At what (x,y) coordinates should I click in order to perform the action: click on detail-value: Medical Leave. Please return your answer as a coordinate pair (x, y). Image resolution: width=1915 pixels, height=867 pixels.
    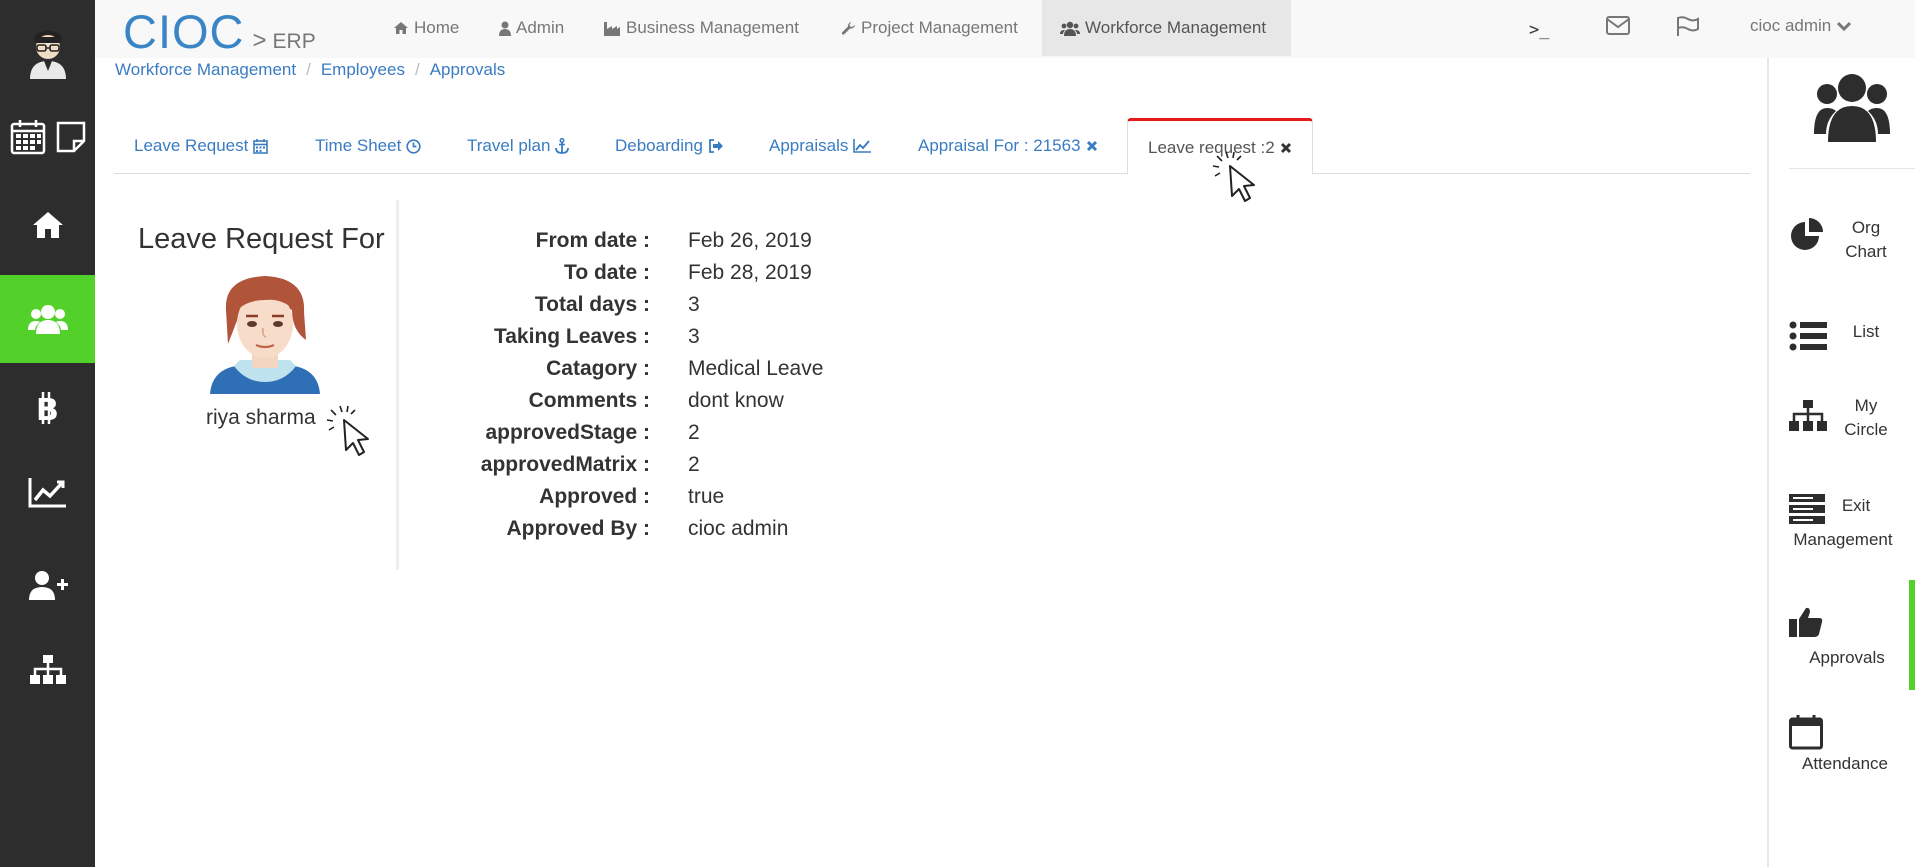
    Looking at the image, I should click on (756, 368).